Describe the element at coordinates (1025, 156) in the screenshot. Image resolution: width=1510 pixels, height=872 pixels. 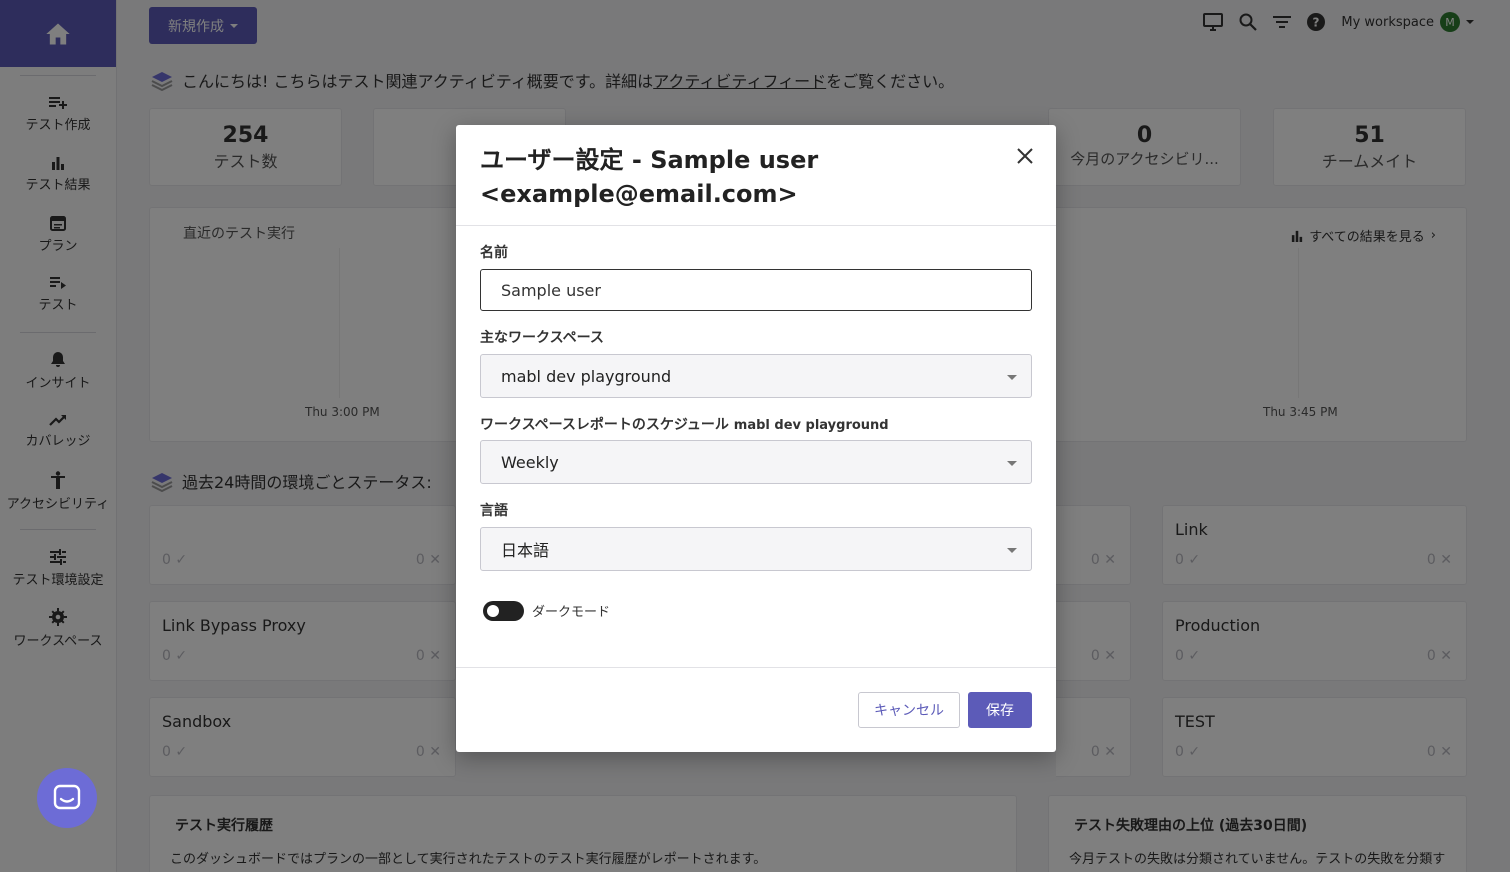
I see `close-icon` at that location.